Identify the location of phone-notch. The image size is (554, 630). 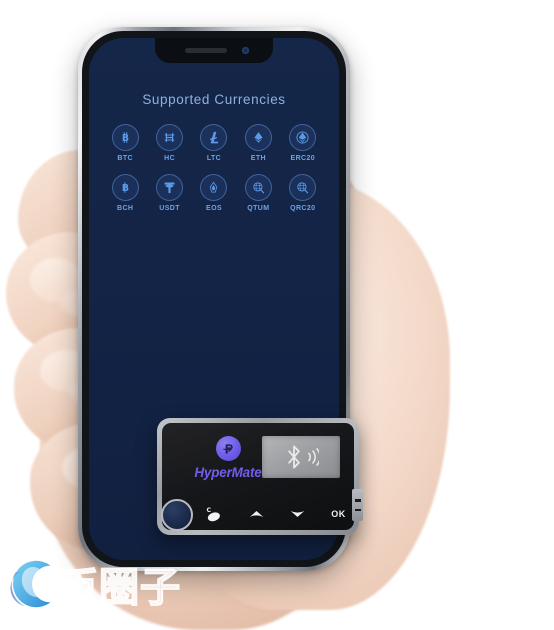
(214, 50).